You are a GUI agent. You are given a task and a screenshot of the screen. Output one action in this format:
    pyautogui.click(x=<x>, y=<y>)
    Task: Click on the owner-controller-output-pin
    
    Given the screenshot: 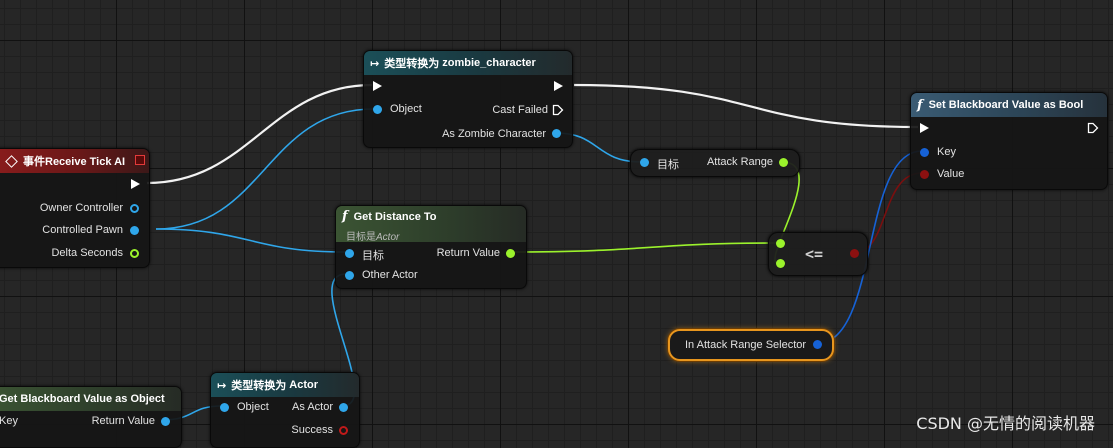 What is the action you would take?
    pyautogui.click(x=134, y=208)
    